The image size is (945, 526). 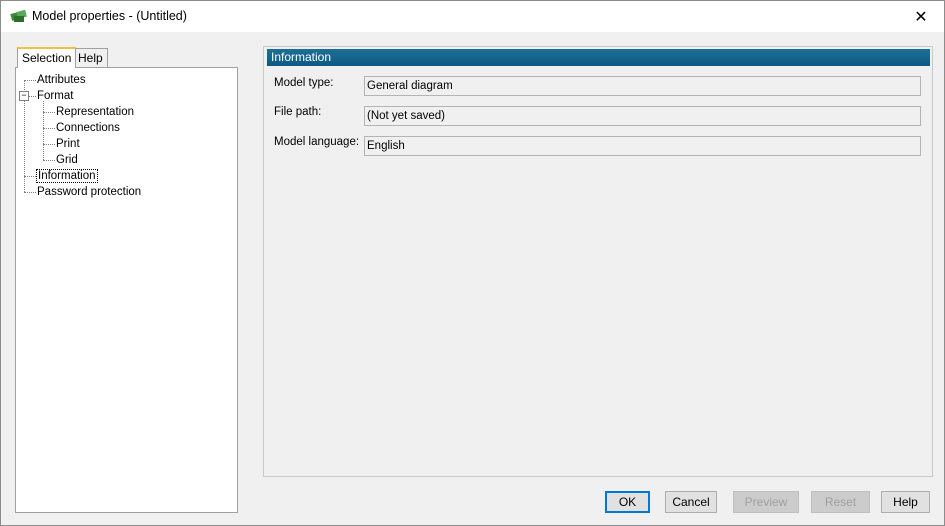 I want to click on tree-item-label: Information, so click(x=67, y=176).